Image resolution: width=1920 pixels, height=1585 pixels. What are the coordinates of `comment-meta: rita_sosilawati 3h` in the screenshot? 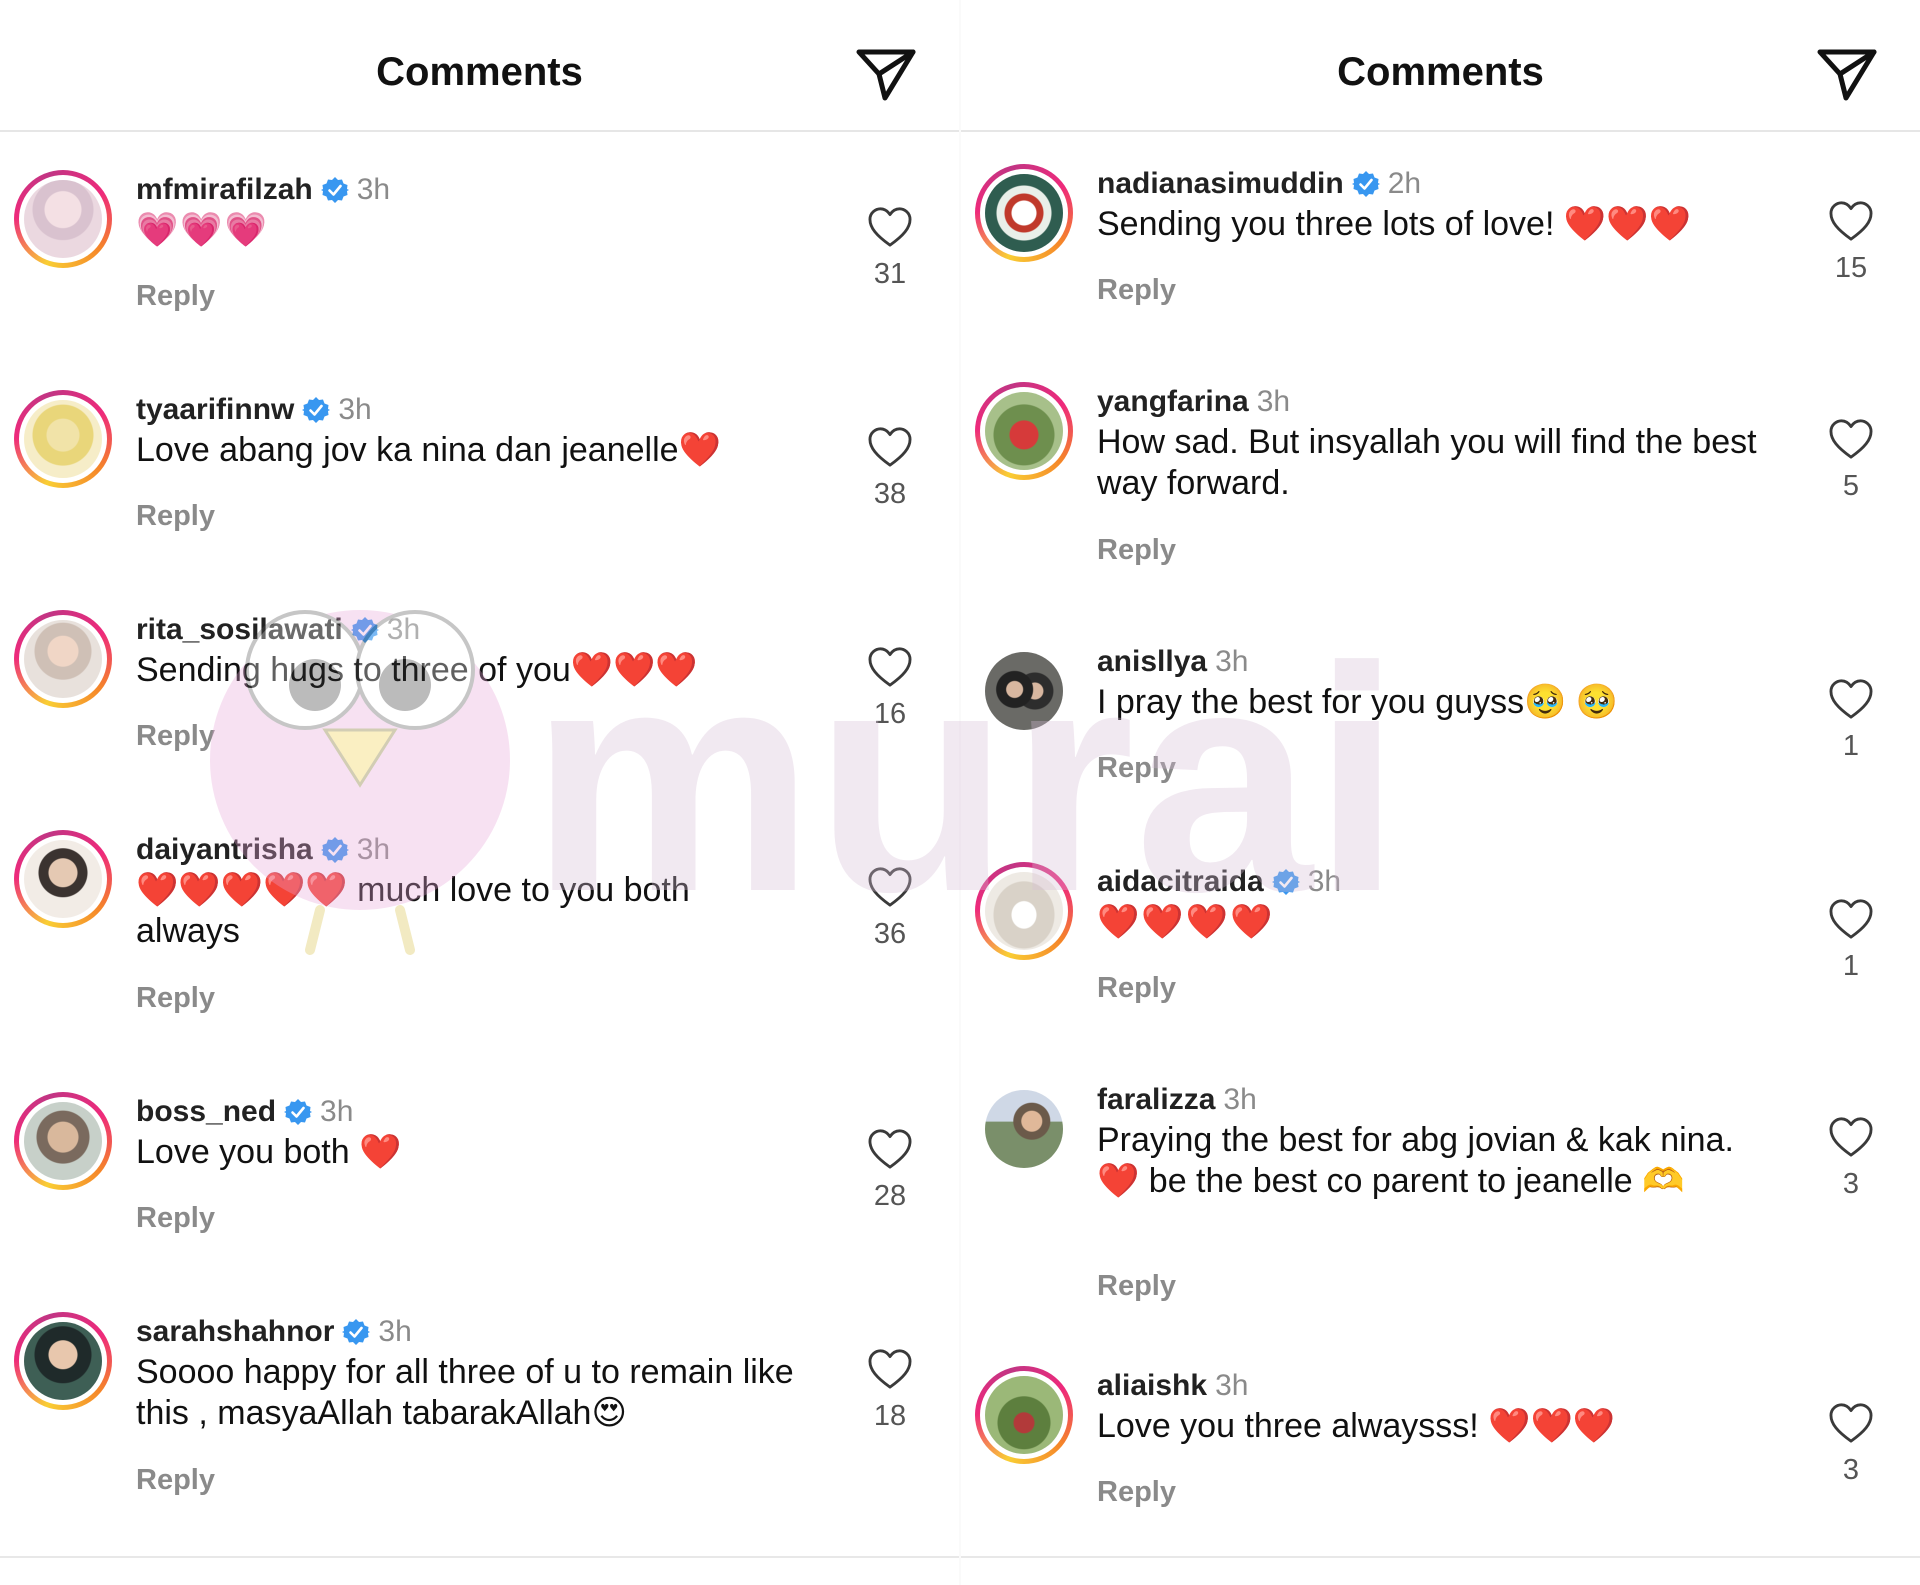 It's located at (278, 630).